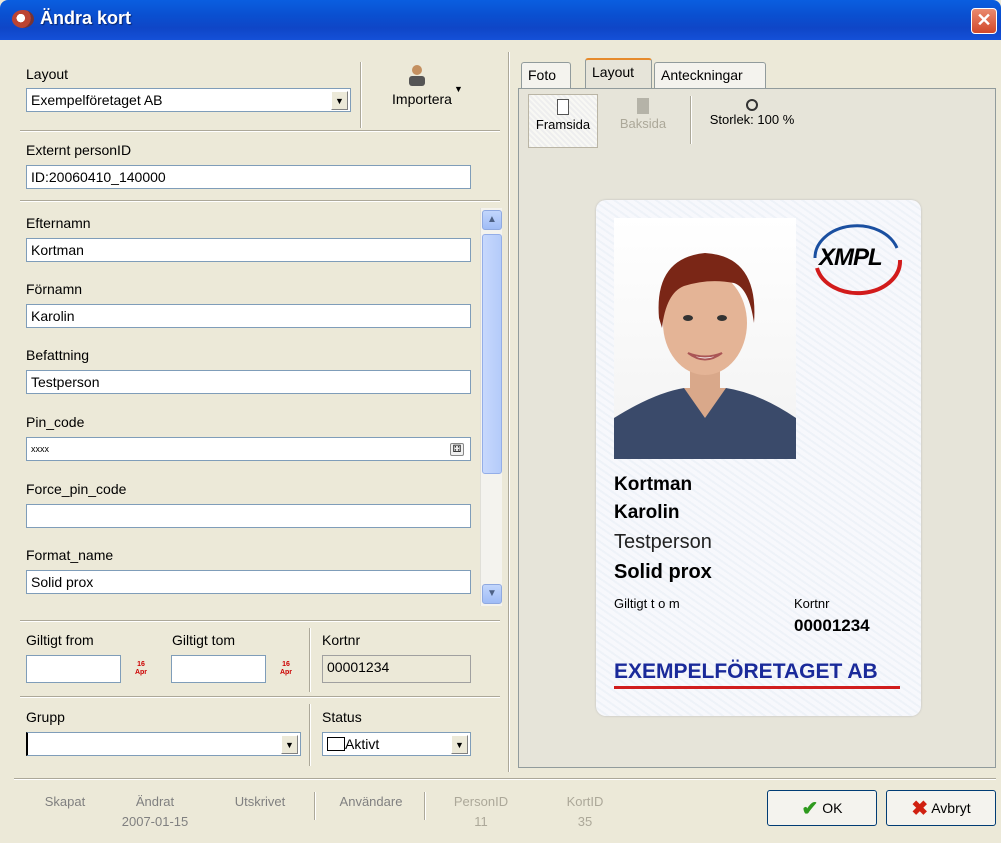  What do you see at coordinates (832, 808) in the screenshot?
I see `ok-label: OK` at bounding box center [832, 808].